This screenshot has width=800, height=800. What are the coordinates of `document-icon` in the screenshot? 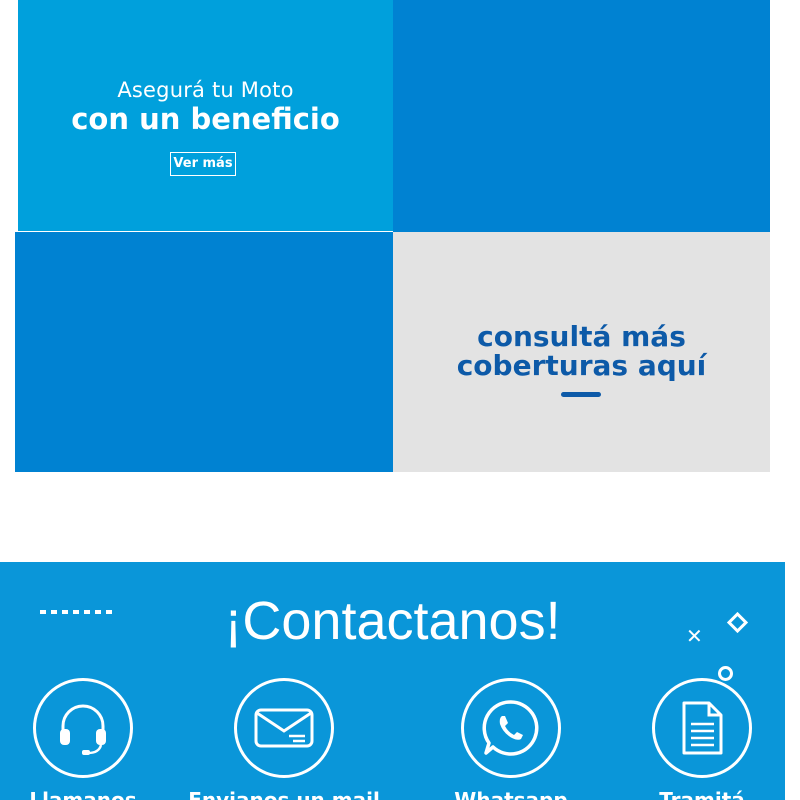 It's located at (702, 728).